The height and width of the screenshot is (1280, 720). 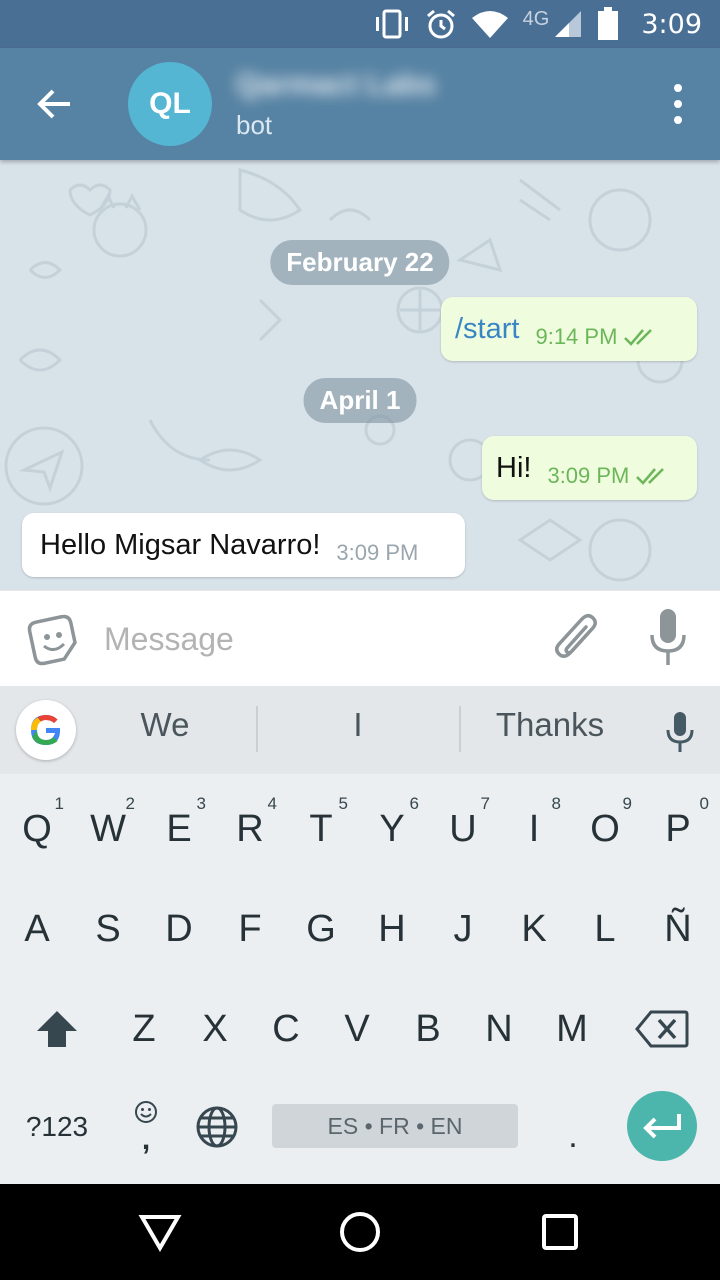 What do you see at coordinates (179, 929) in the screenshot?
I see `key-d: D` at bounding box center [179, 929].